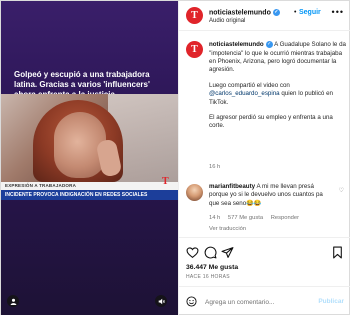 Image resolution: width=350 pixels, height=315 pixels. What do you see at coordinates (191, 301) in the screenshot?
I see `emoji-smile-icon` at bounding box center [191, 301].